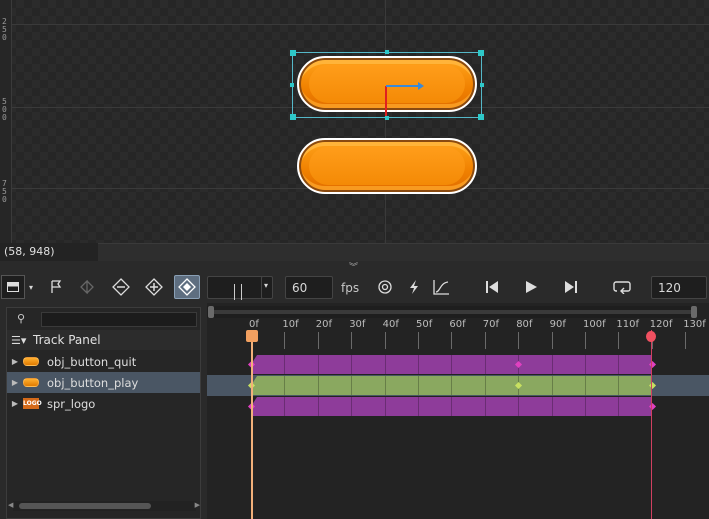 Image resolution: width=709 pixels, height=519 pixels. What do you see at coordinates (350, 288) in the screenshot?
I see `fps-label: fps` at bounding box center [350, 288].